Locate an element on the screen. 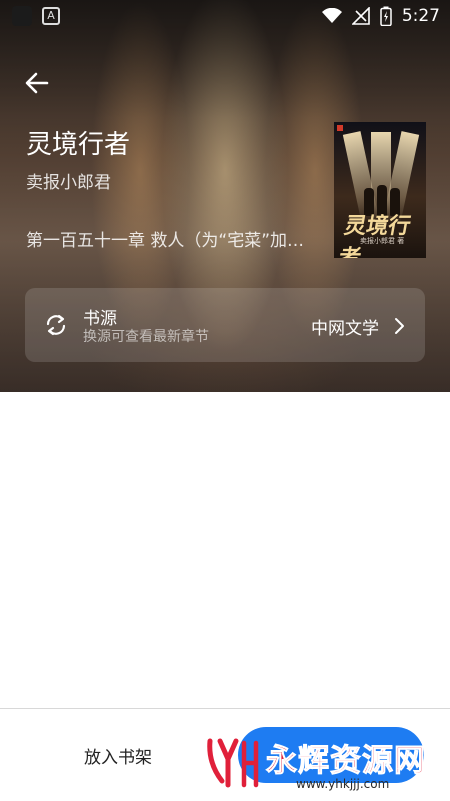 This screenshot has width=450, height=801. refresh-icon is located at coordinates (56, 325).